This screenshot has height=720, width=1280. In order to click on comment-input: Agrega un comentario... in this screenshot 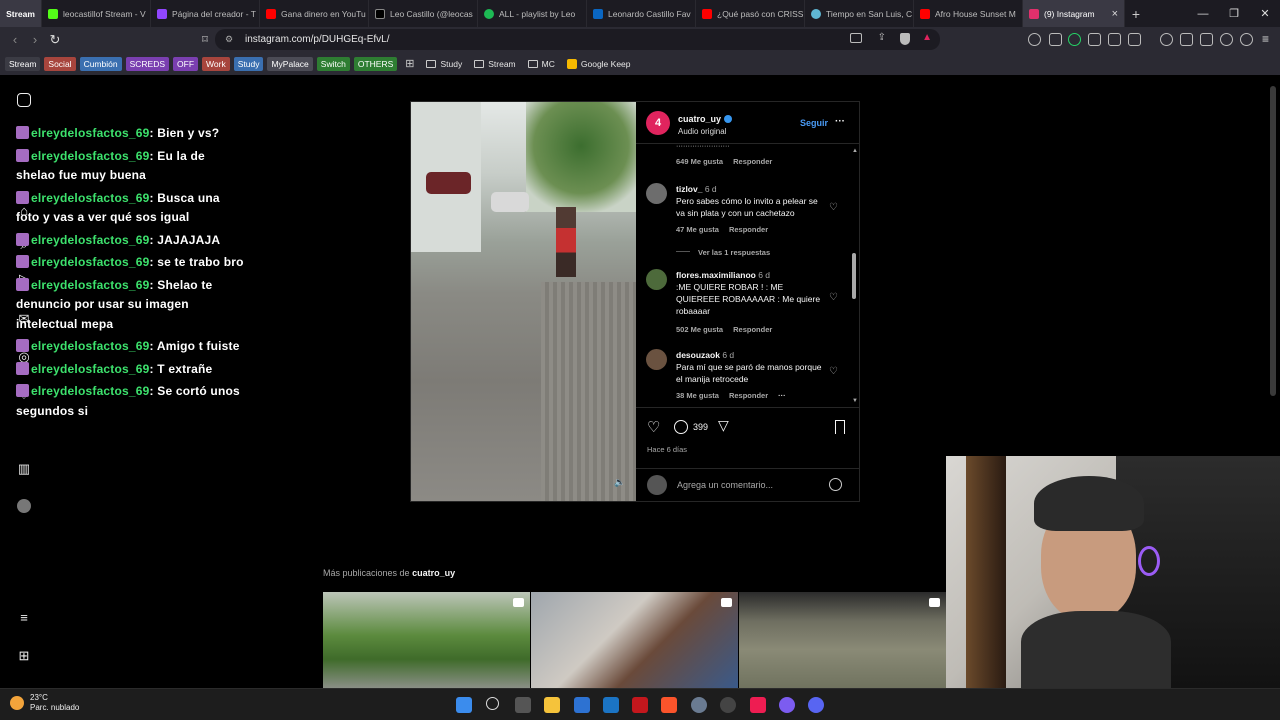, I will do `click(725, 485)`.